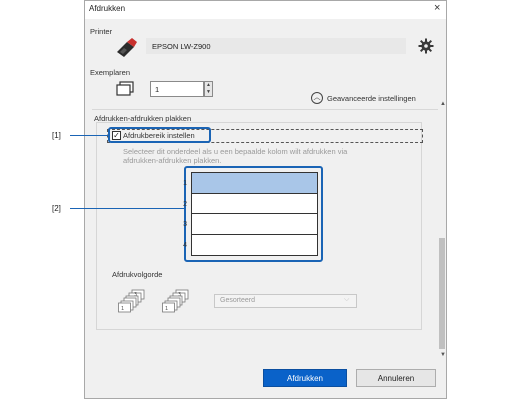  Describe the element at coordinates (126, 49) in the screenshot. I see `printer-icon` at that location.